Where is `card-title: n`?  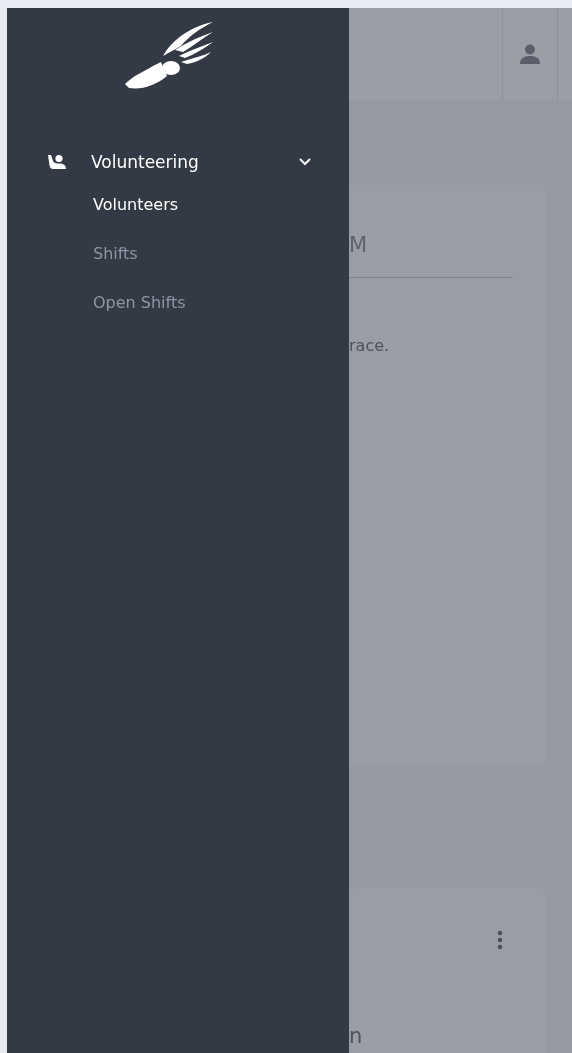
card-title: n is located at coordinates (356, 1036).